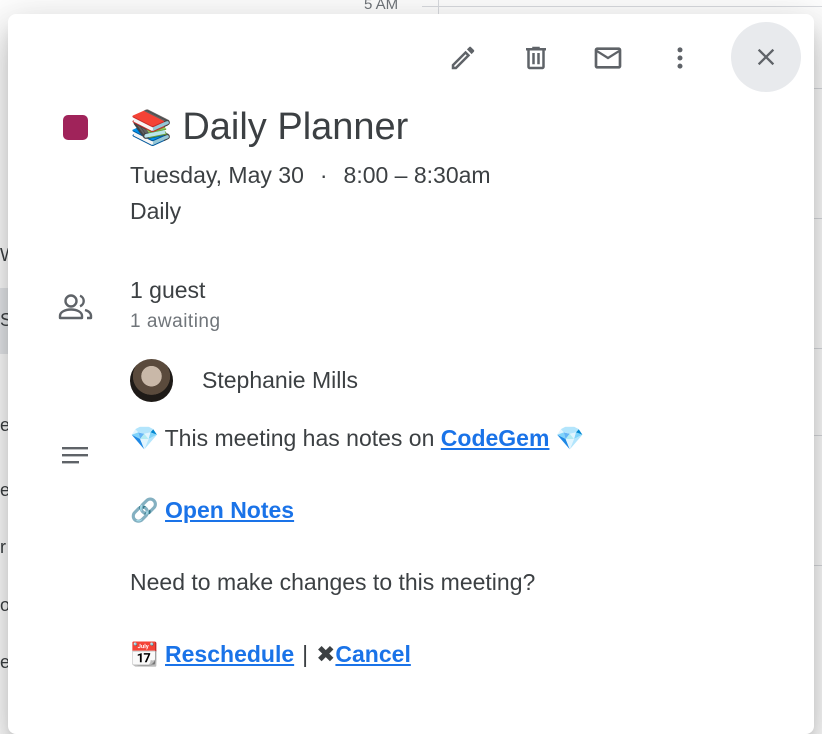  Describe the element at coordinates (372, 654) in the screenshot. I see `cancel-link: Cancel` at that location.